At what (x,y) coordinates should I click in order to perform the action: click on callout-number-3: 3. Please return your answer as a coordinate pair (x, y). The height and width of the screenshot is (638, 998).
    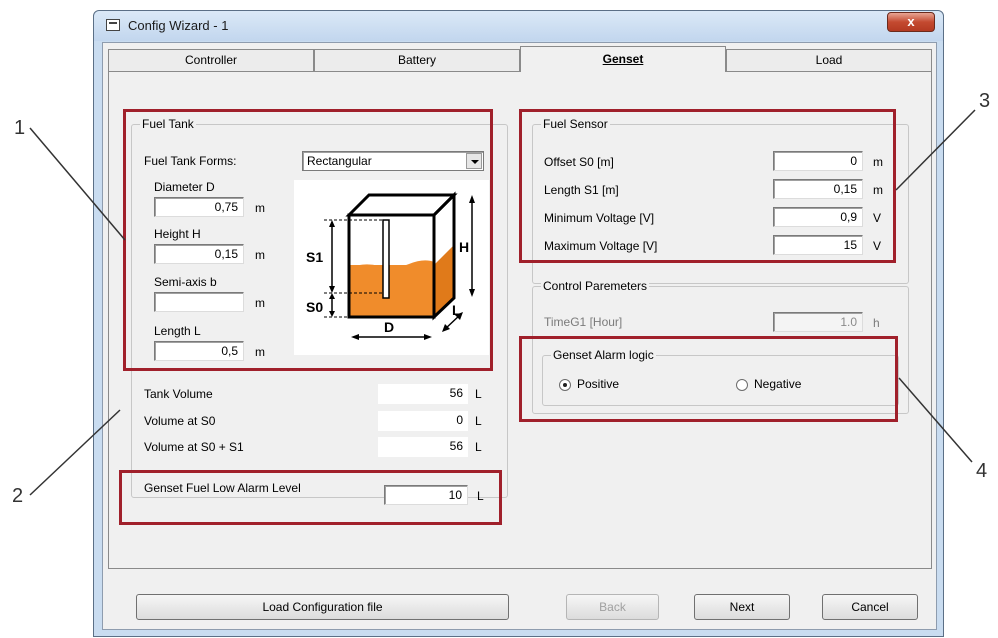
    Looking at the image, I should click on (985, 101).